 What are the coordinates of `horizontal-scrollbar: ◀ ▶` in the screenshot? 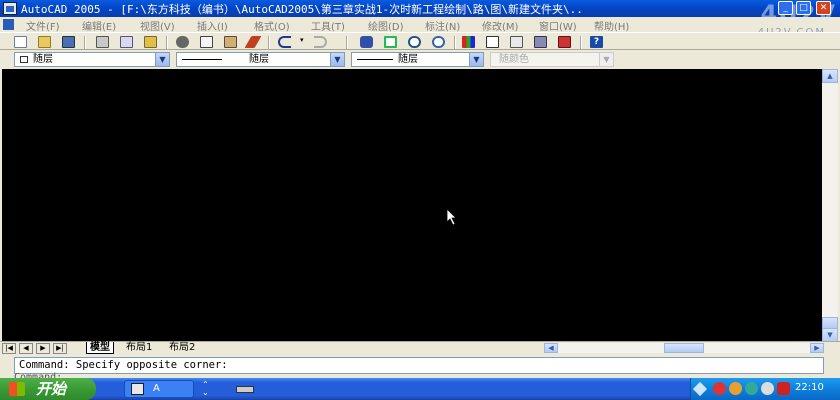 It's located at (684, 348).